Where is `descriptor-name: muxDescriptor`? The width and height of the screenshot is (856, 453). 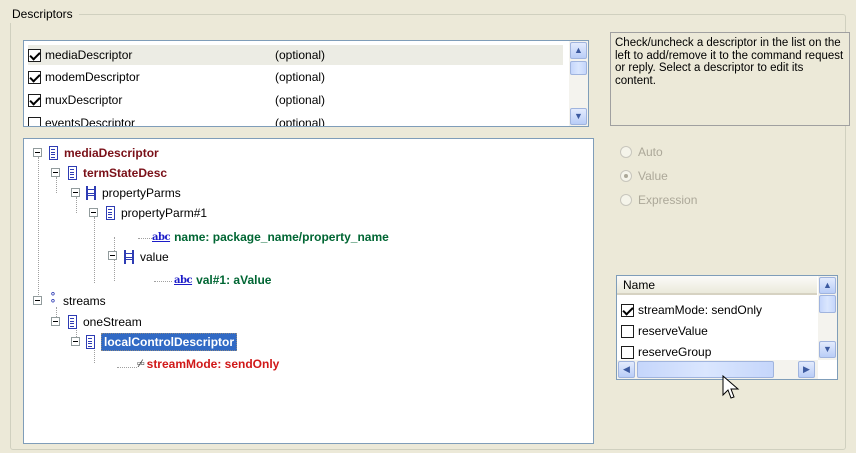
descriptor-name: muxDescriptor is located at coordinates (84, 100).